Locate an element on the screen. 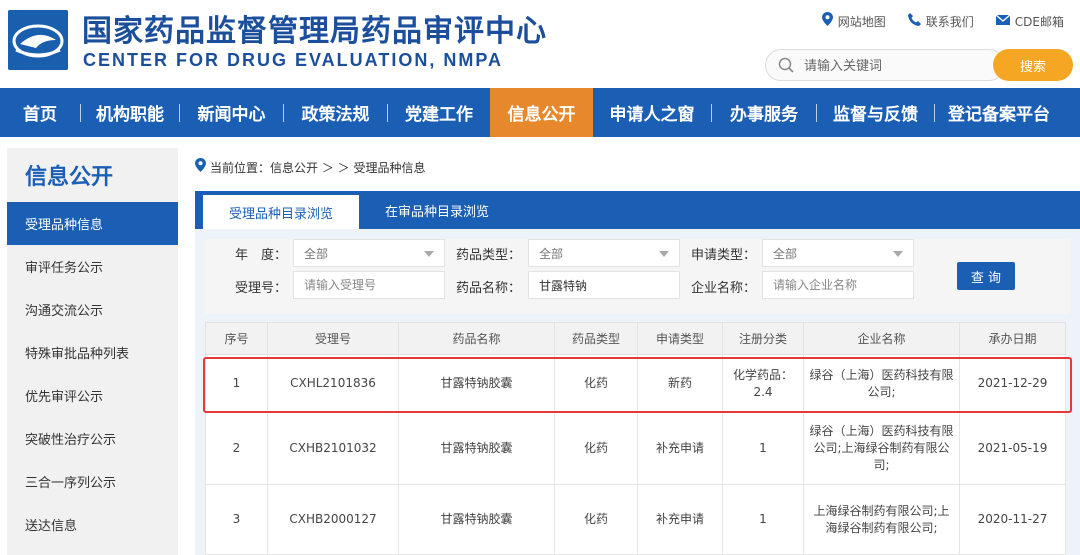 The width and height of the screenshot is (1080, 555). breadcrumb-text: 当前位置：信息公开 ＞ ＞ 受理品种信息 is located at coordinates (318, 167).